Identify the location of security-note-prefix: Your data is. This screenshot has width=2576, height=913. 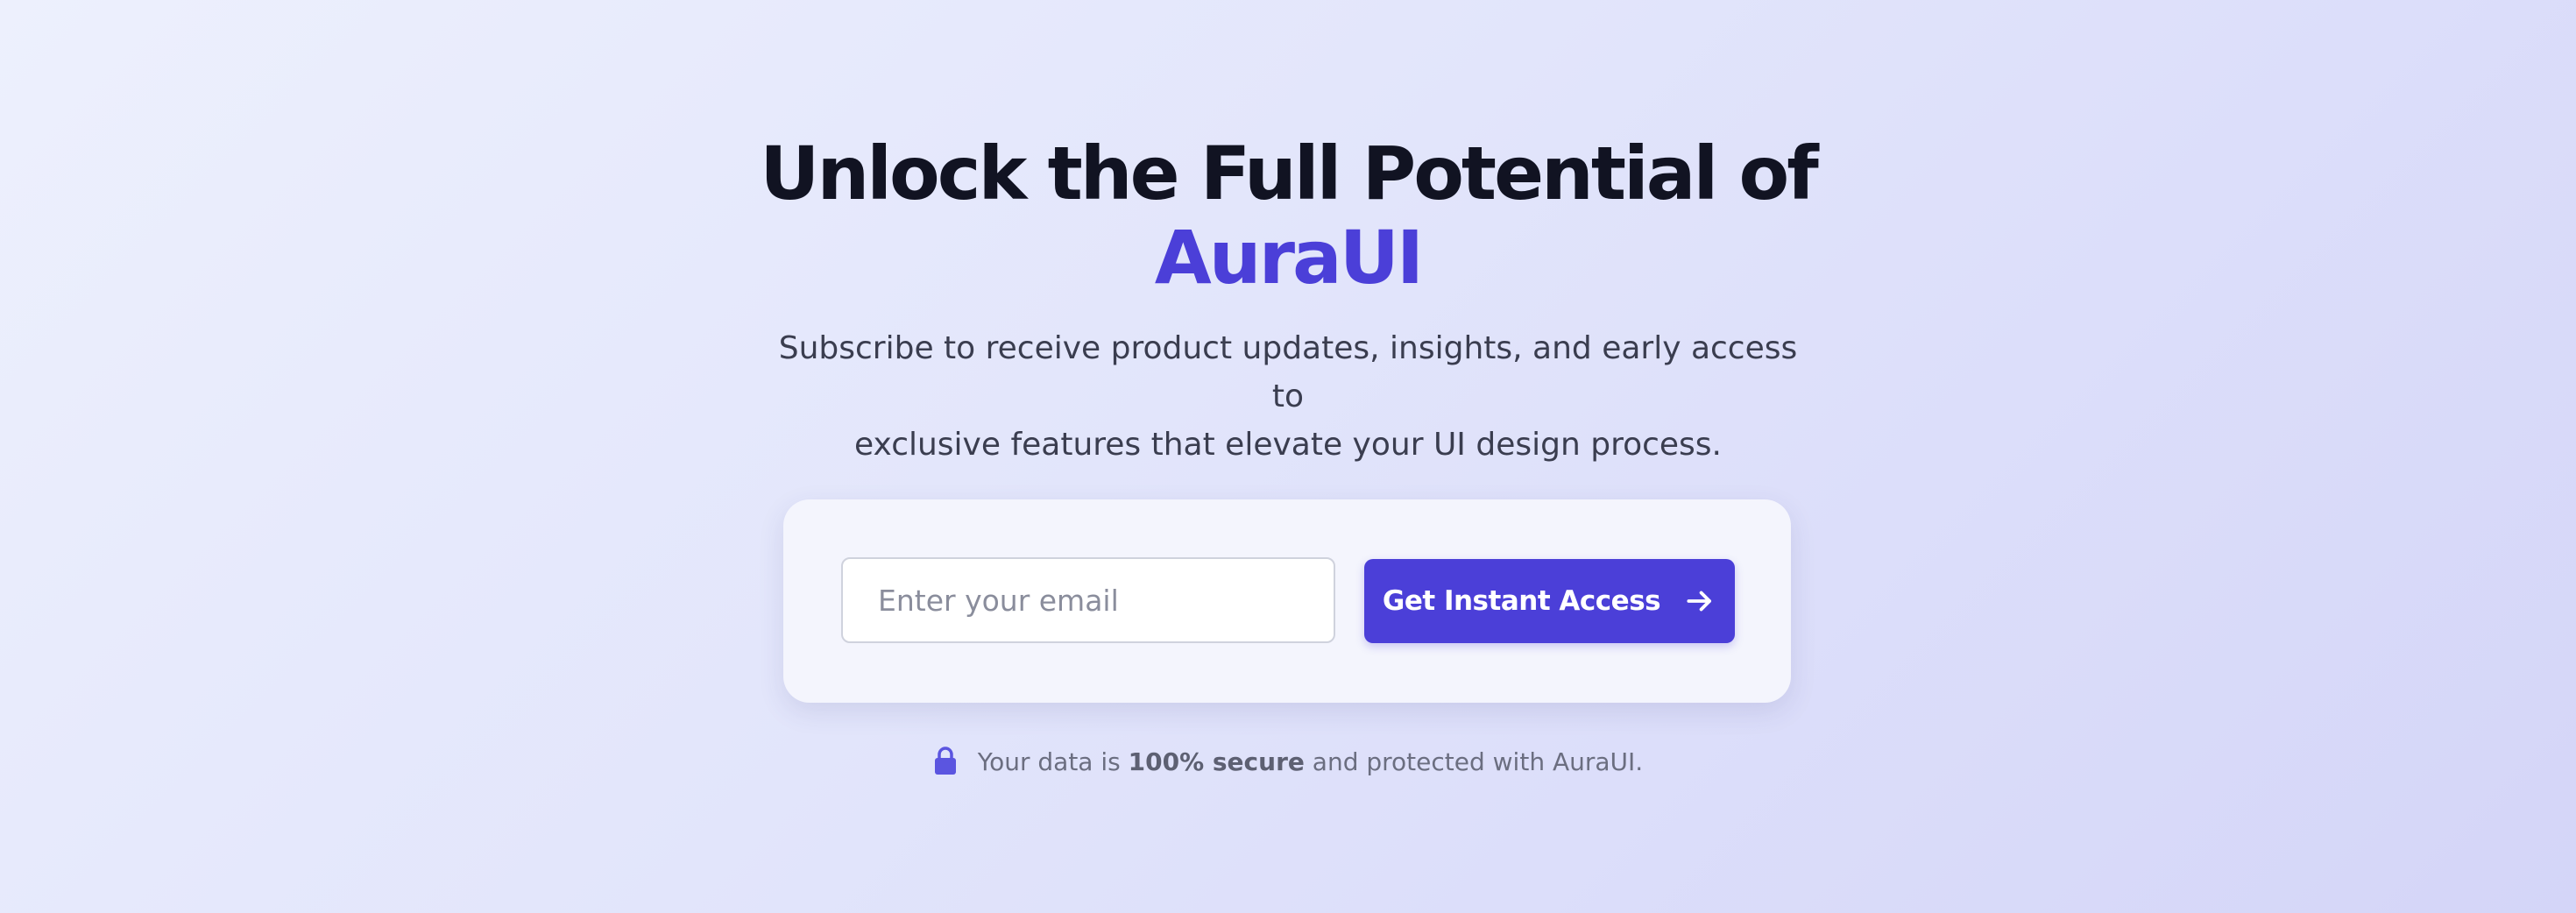
(1049, 761).